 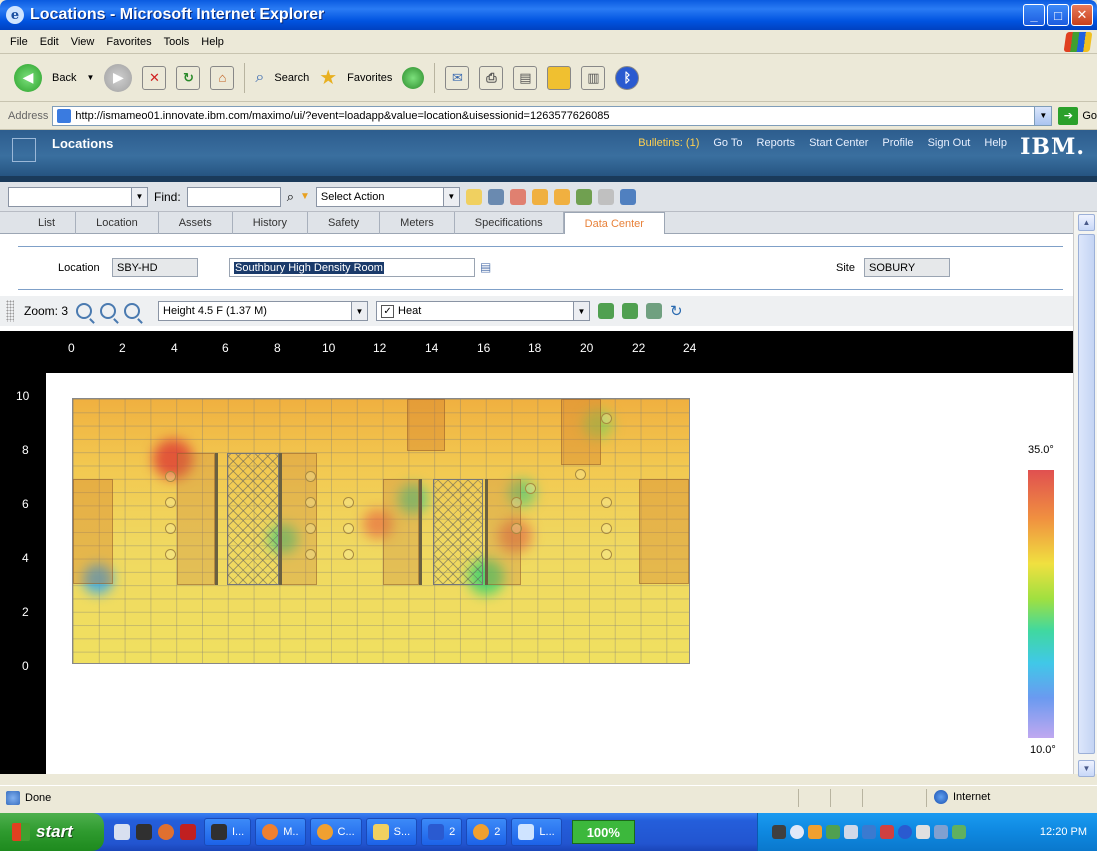 What do you see at coordinates (630, 311) in the screenshot?
I see `layer-back-icon` at bounding box center [630, 311].